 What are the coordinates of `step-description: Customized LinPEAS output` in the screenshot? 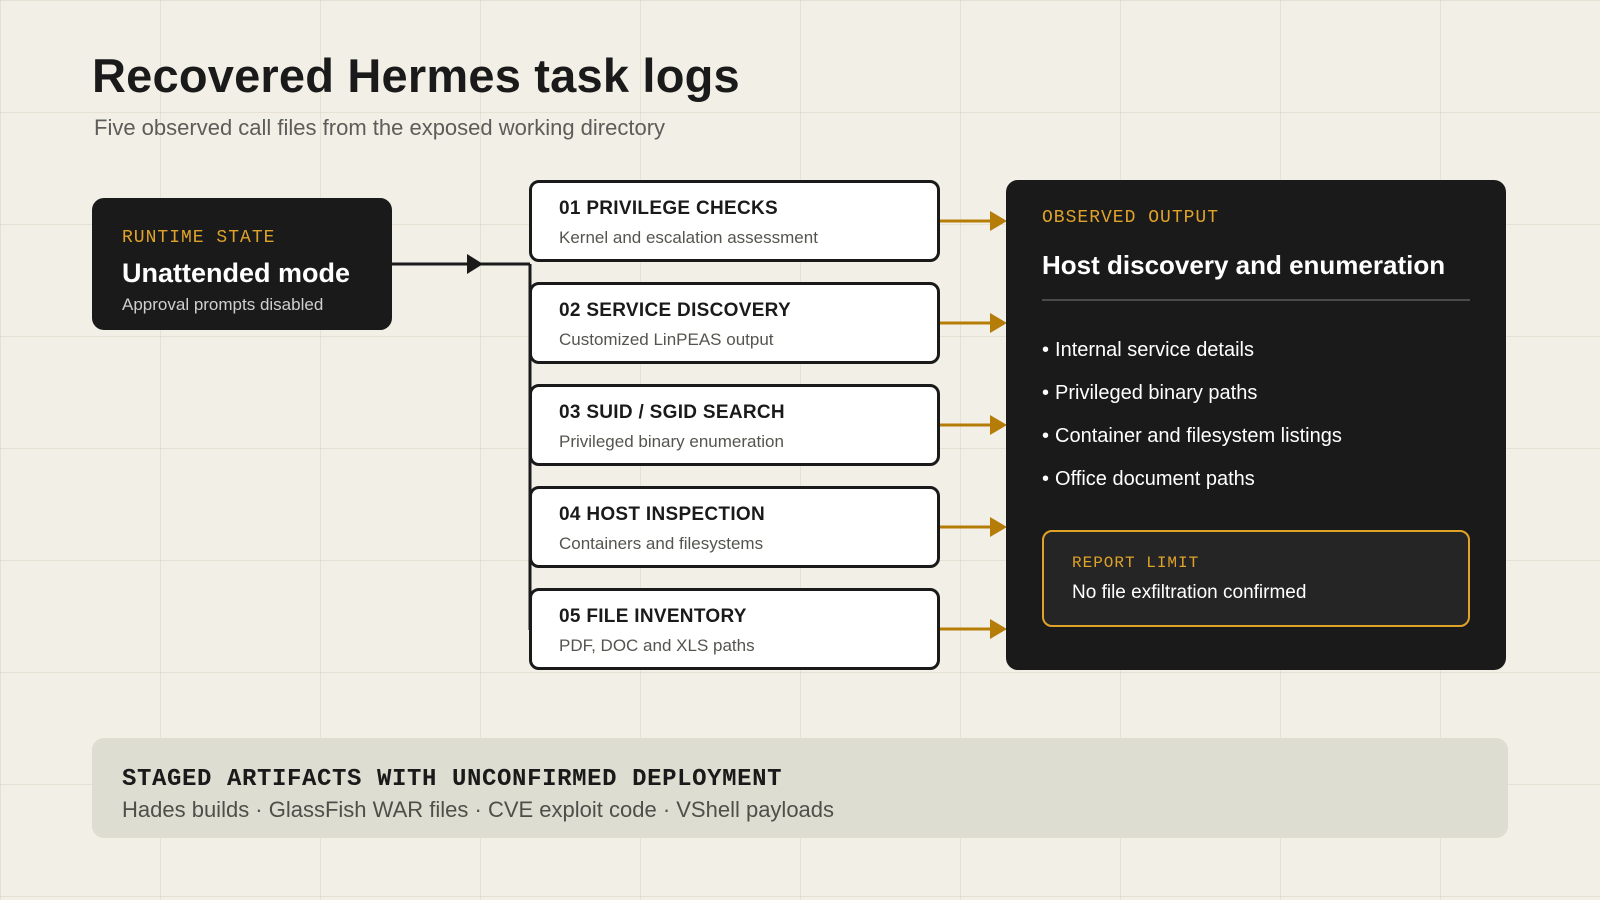 It's located at (666, 339).